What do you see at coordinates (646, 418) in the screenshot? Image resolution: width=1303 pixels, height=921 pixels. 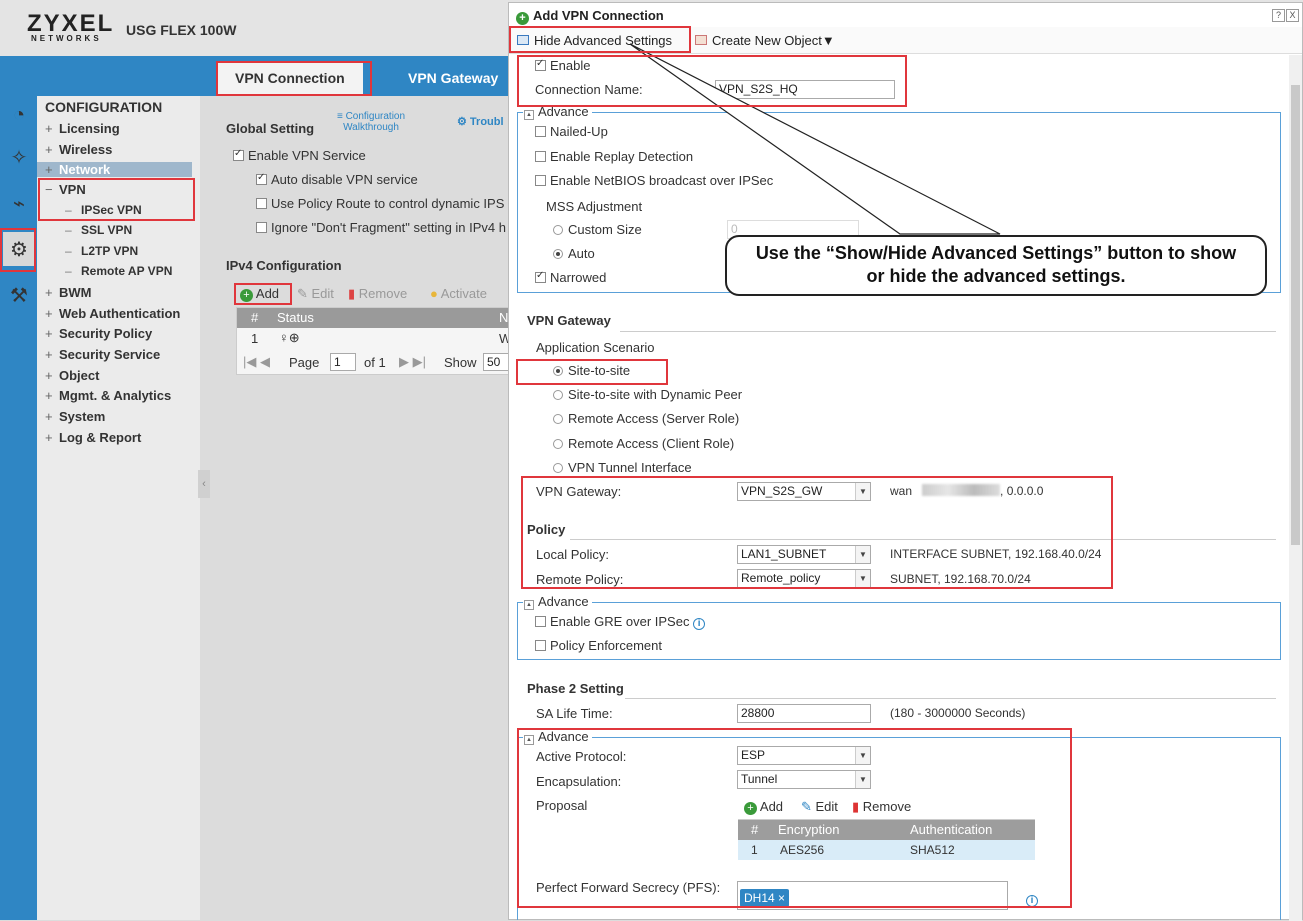 I see `scenario-server-role-radio: Remote Access (Server Role)` at bounding box center [646, 418].